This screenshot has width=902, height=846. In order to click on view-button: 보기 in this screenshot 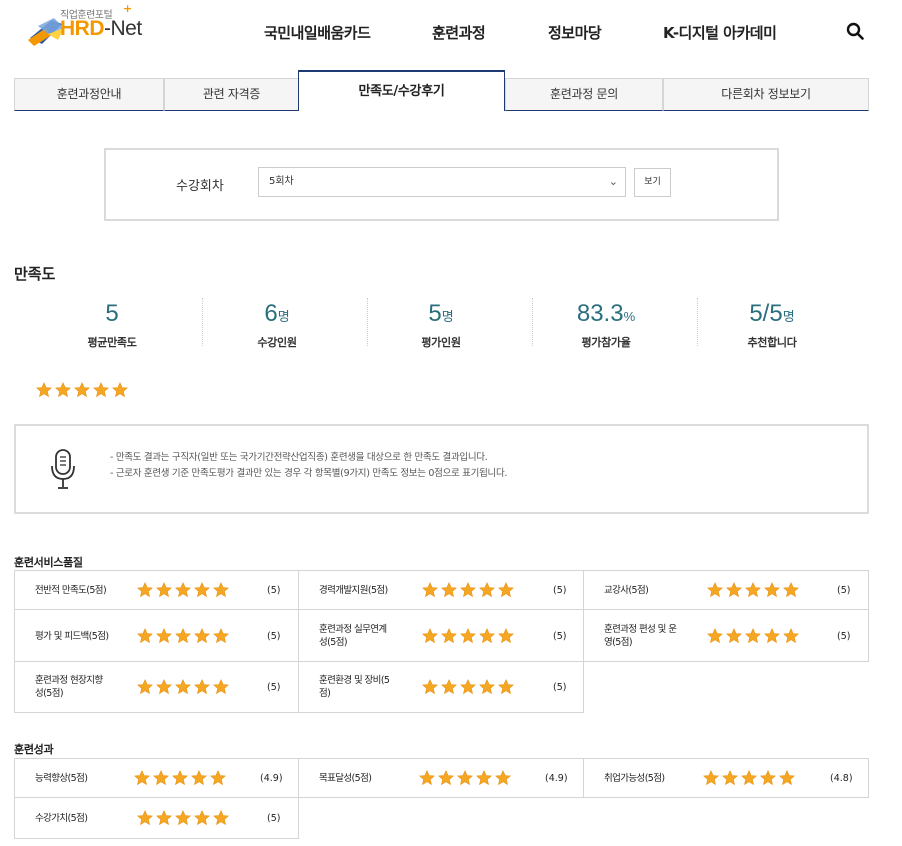, I will do `click(652, 182)`.